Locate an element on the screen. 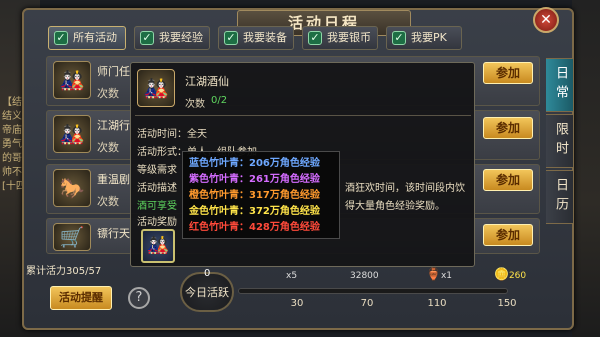  reward-line-red: 红色竹叶青：428万角色经验 is located at coordinates (254, 227).